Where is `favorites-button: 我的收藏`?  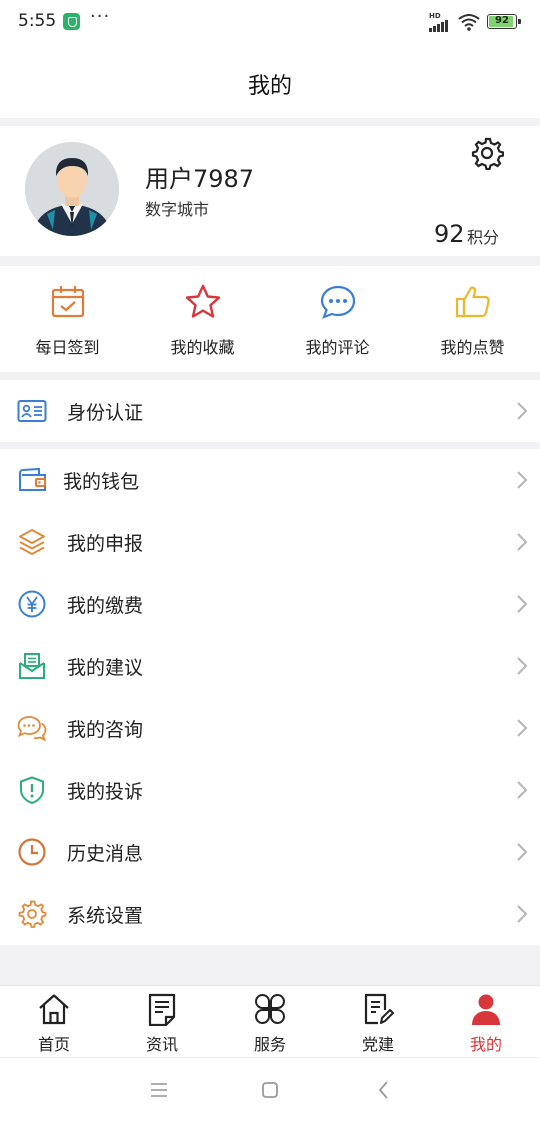 favorites-button: 我的收藏 is located at coordinates (202, 319).